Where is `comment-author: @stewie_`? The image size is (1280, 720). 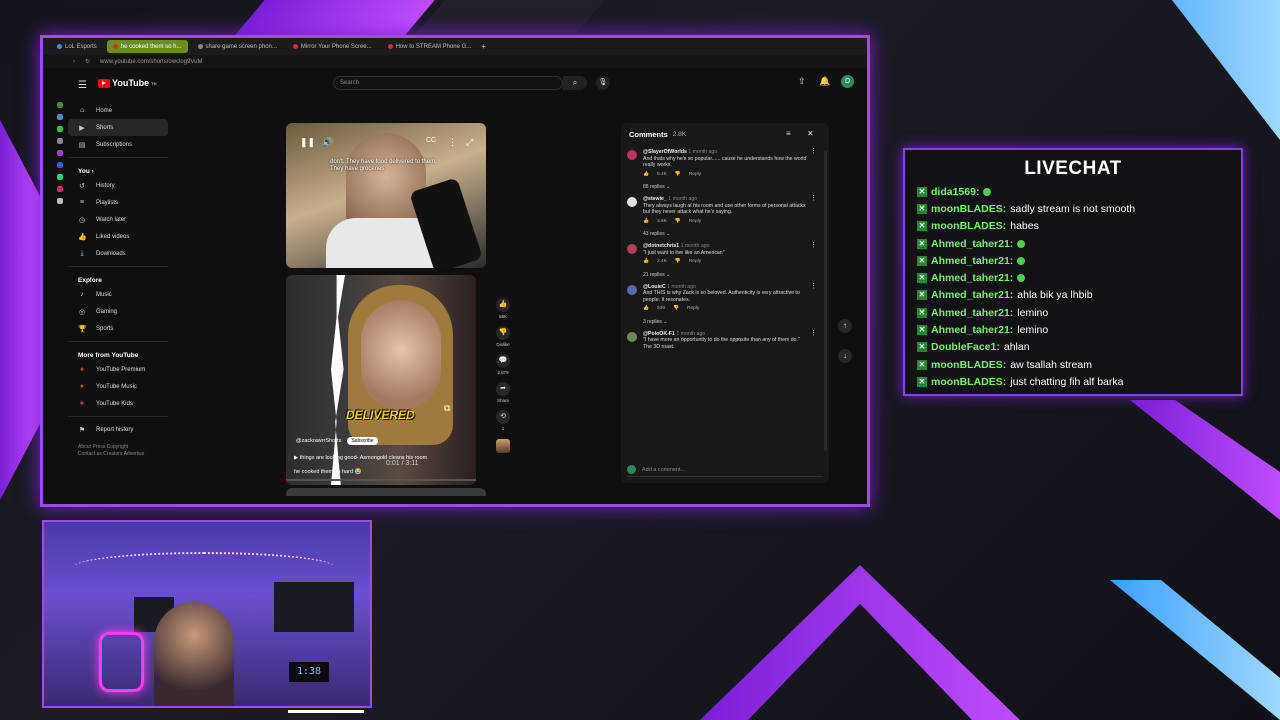 comment-author: @stewie_ is located at coordinates (655, 199).